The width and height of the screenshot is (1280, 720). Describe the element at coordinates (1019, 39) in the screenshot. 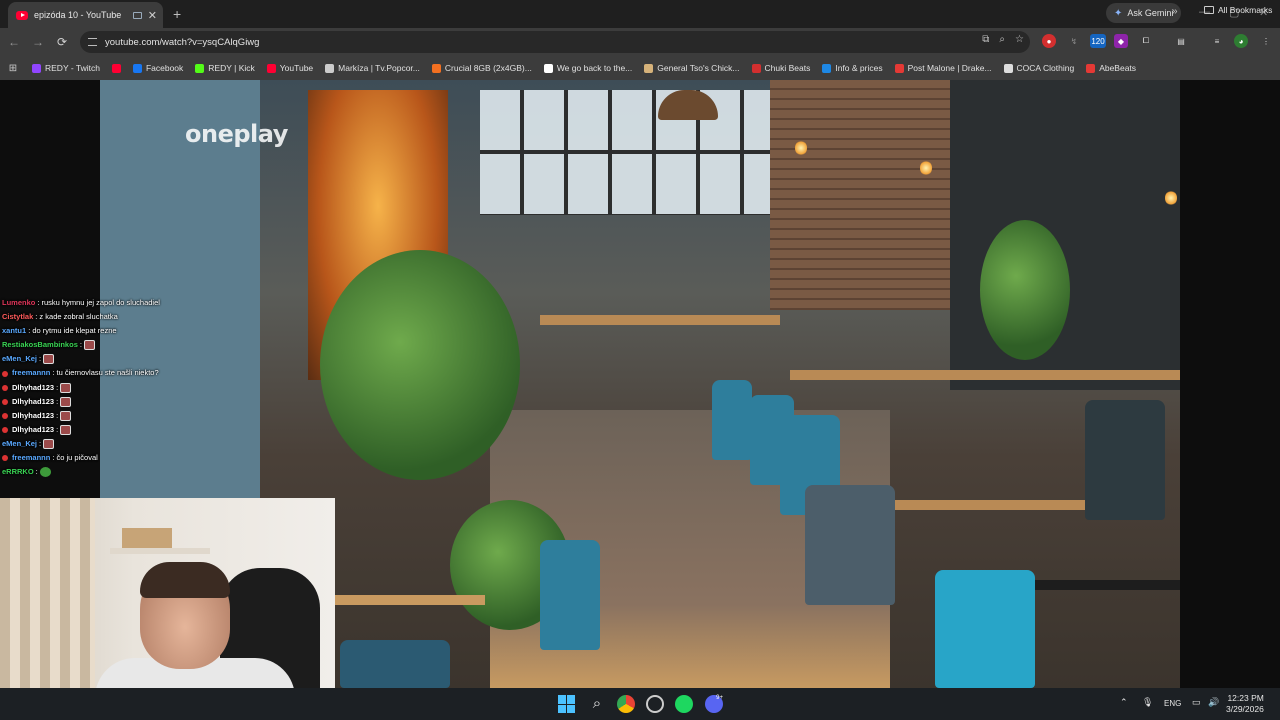

I see `bookmark-star-icon: ☆` at that location.